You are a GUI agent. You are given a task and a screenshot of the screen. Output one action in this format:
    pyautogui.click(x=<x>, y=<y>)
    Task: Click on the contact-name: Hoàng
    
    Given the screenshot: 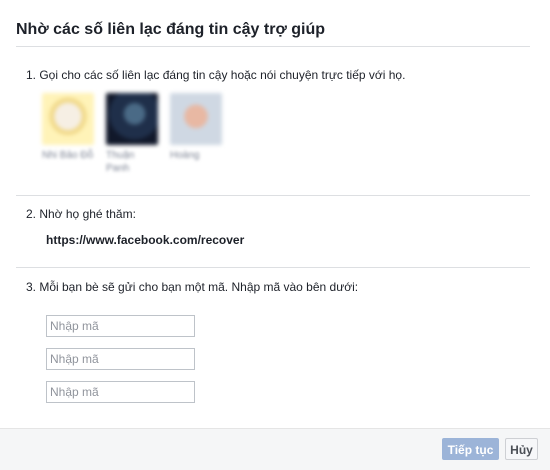 What is the action you would take?
    pyautogui.click(x=185, y=155)
    